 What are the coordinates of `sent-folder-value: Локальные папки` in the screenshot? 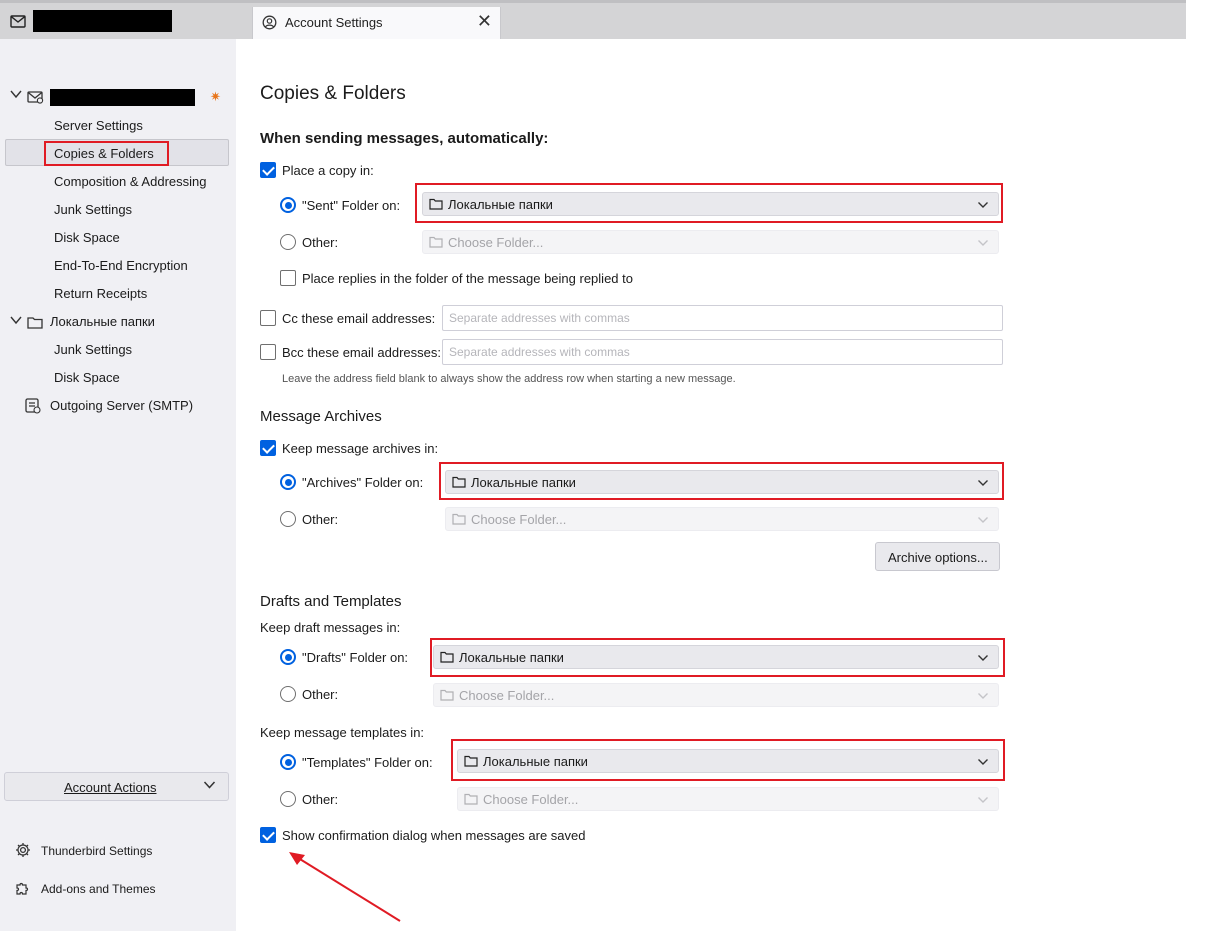 It's located at (500, 204).